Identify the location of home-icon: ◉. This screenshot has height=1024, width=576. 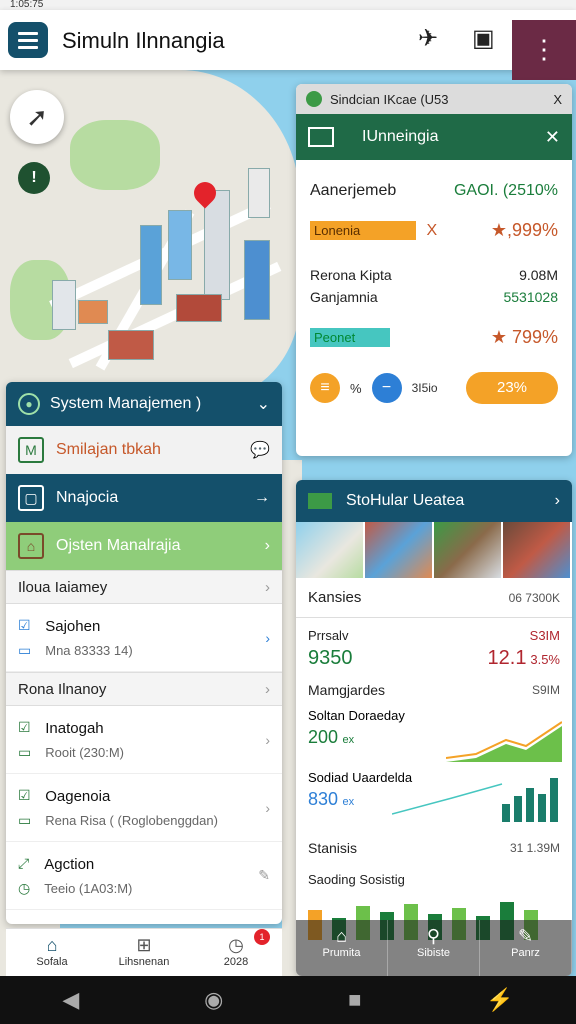
(213, 1000).